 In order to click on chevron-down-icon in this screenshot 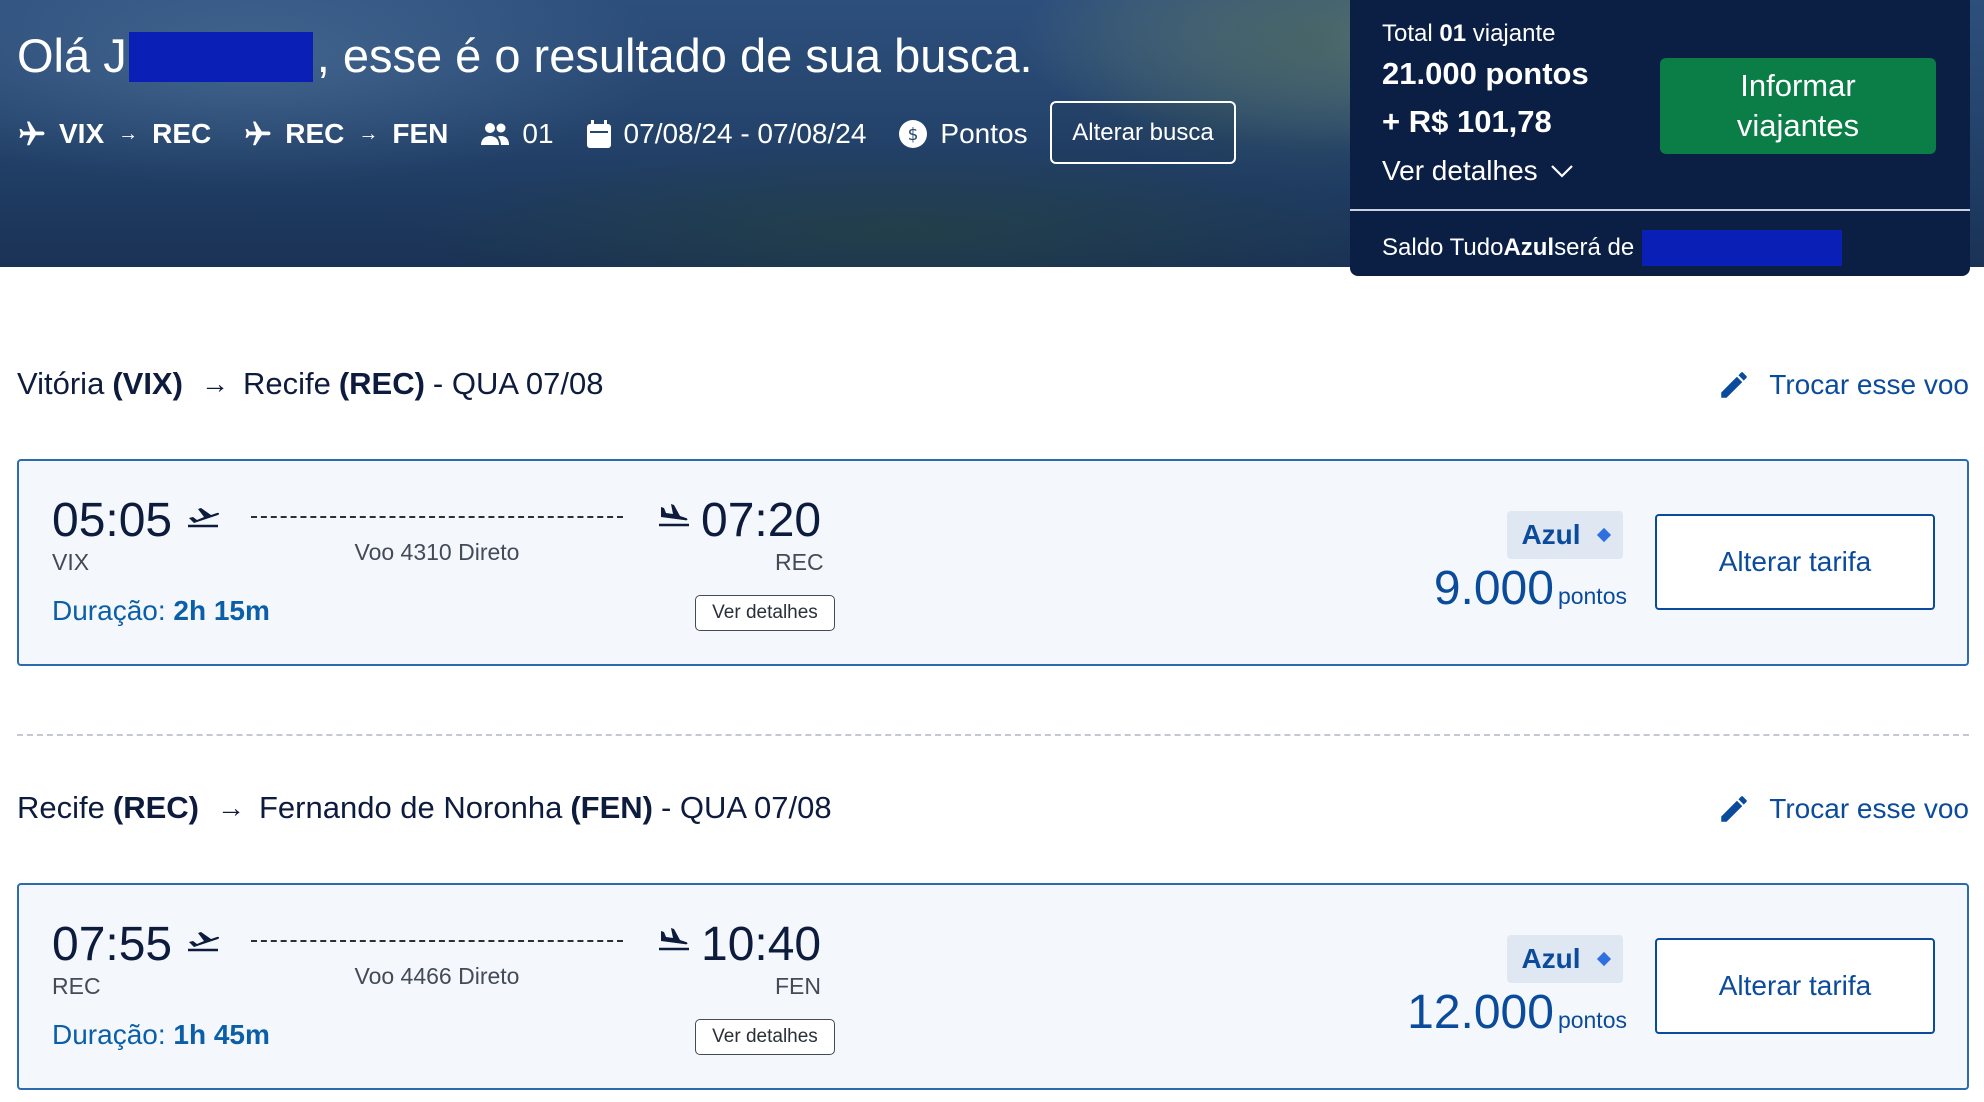, I will do `click(1561, 171)`.